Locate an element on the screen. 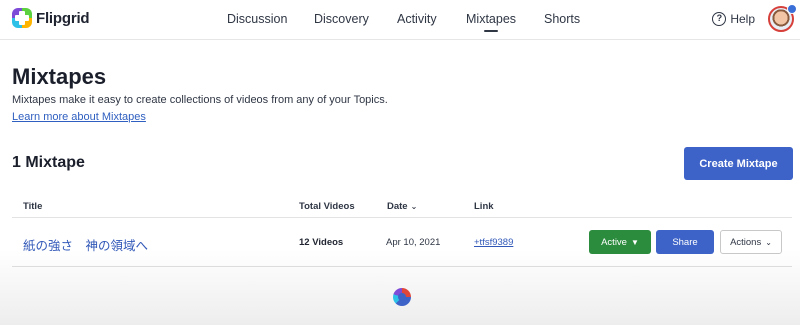  status-dropdown-button: Active ▼ is located at coordinates (620, 242).